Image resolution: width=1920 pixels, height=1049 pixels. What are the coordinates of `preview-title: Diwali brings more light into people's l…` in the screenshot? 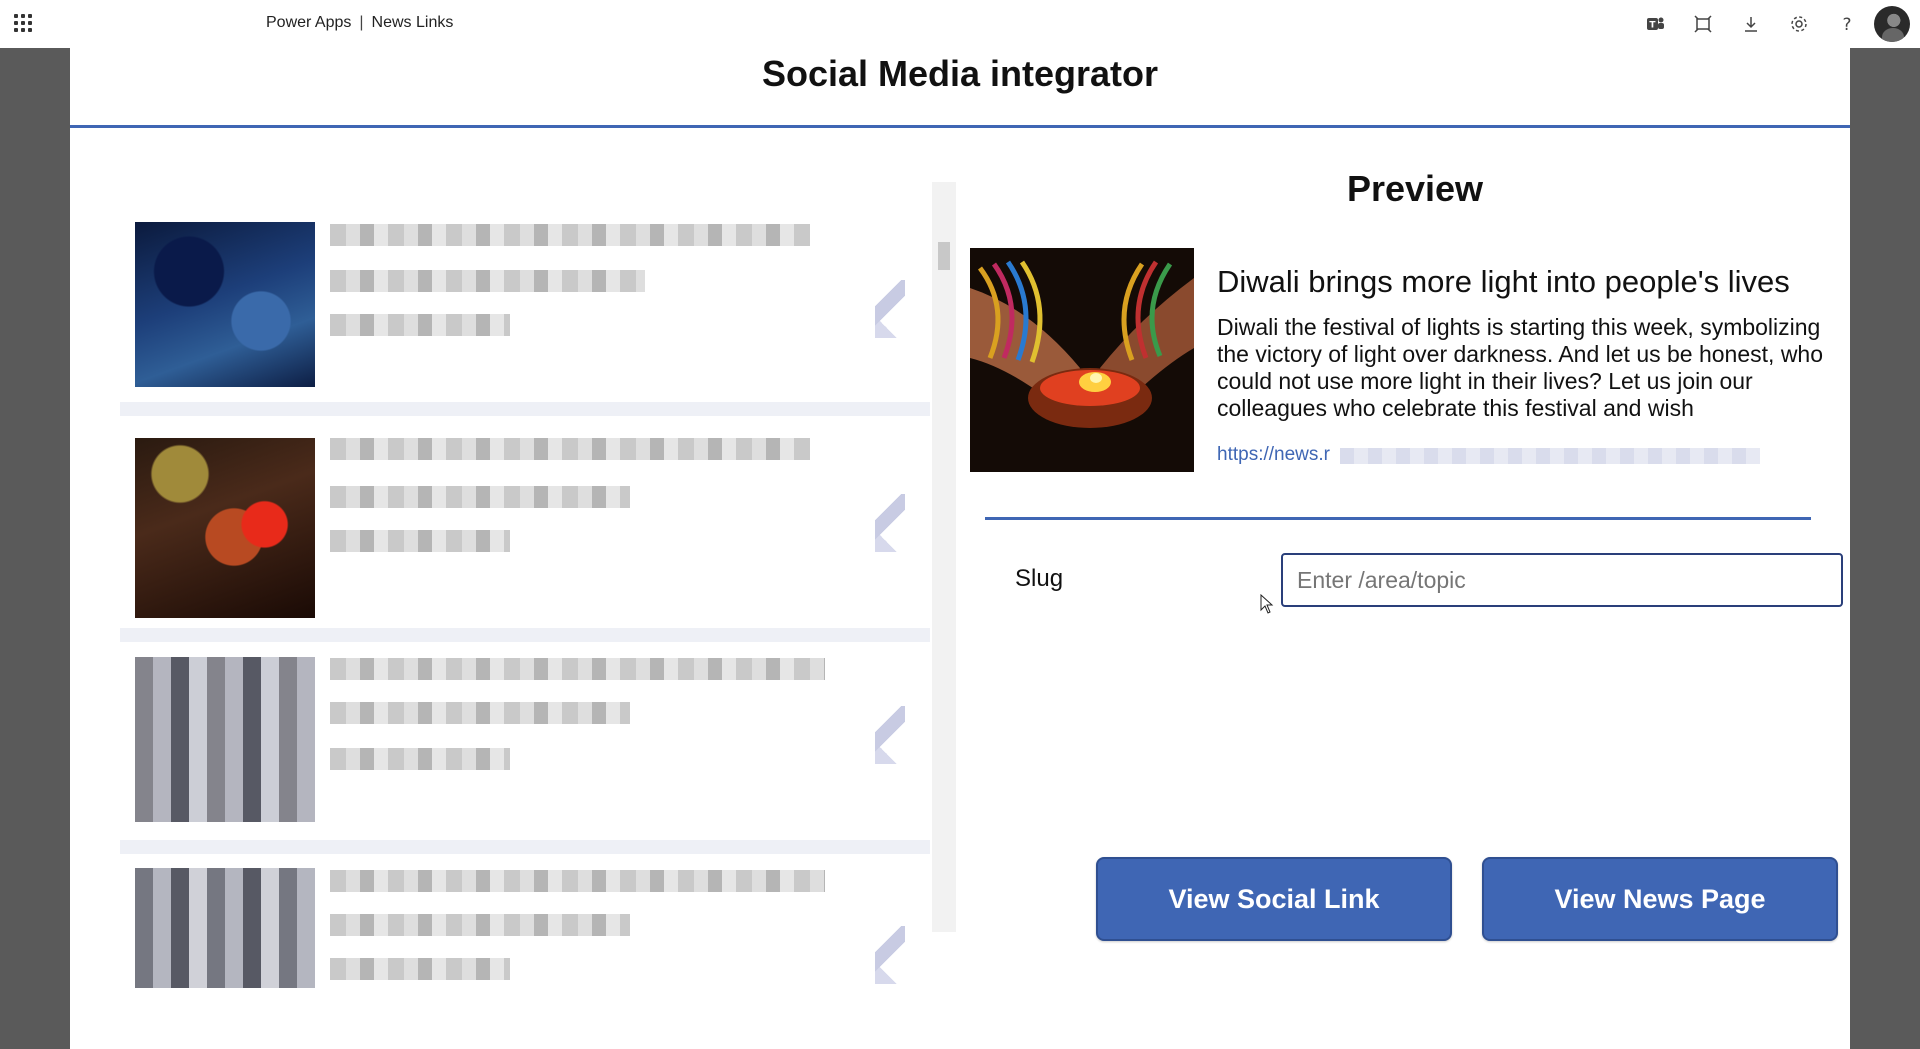 It's located at (1503, 281).